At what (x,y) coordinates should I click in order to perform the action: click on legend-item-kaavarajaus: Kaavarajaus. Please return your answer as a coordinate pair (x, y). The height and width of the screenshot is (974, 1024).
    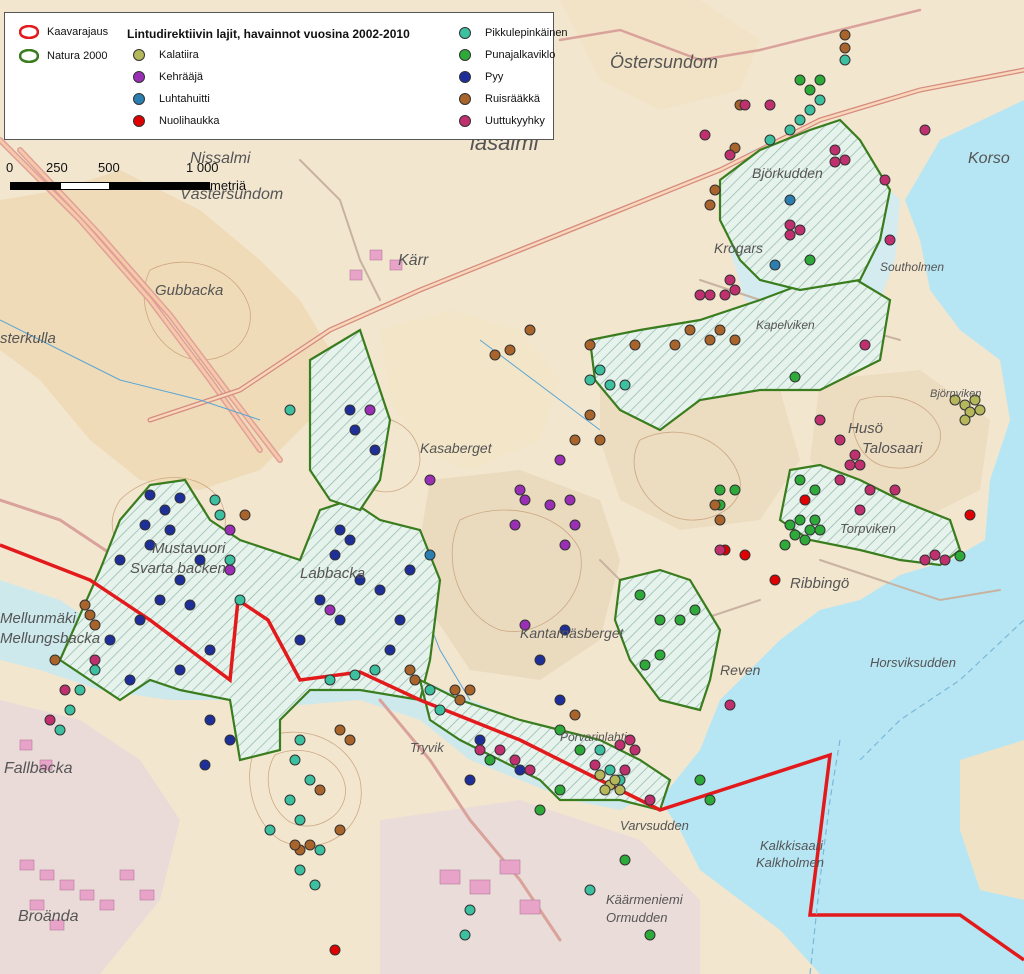
    Looking at the image, I should click on (63, 32).